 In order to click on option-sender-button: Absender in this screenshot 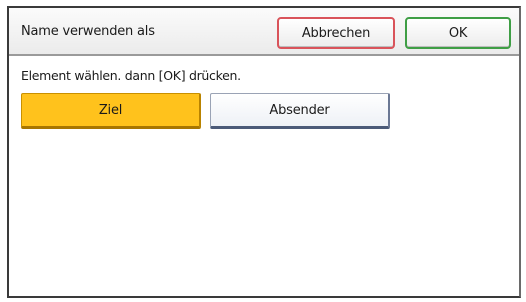, I will do `click(300, 111)`.